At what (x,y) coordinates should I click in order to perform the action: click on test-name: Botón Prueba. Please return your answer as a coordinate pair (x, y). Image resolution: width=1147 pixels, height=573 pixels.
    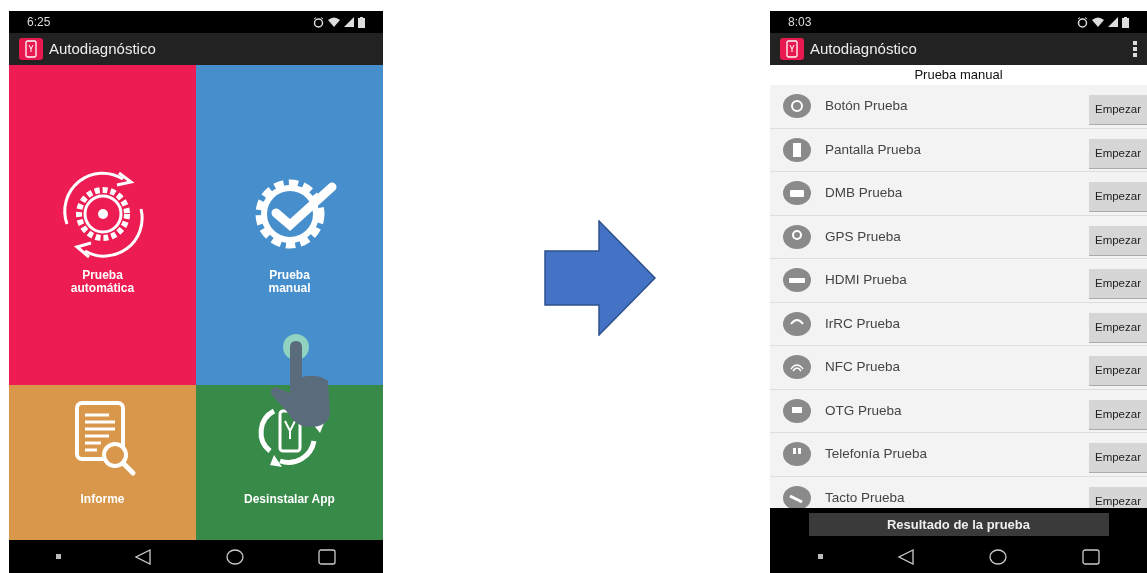
    Looking at the image, I should click on (867, 106).